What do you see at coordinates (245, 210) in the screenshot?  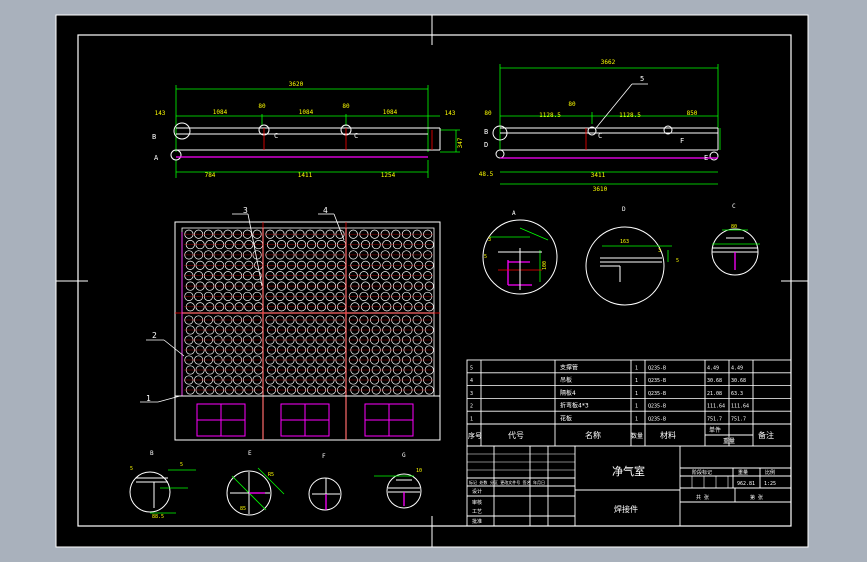 I see `plan-label-3: 3` at bounding box center [245, 210].